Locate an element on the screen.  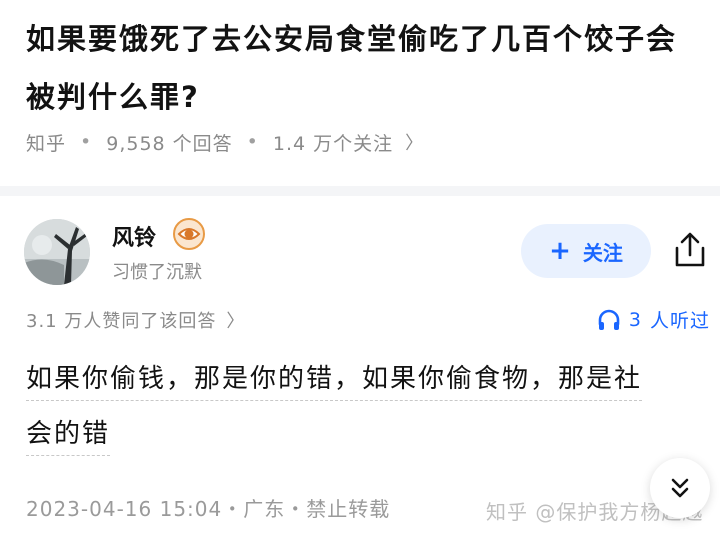
listen-count: 3 is located at coordinates (635, 319).